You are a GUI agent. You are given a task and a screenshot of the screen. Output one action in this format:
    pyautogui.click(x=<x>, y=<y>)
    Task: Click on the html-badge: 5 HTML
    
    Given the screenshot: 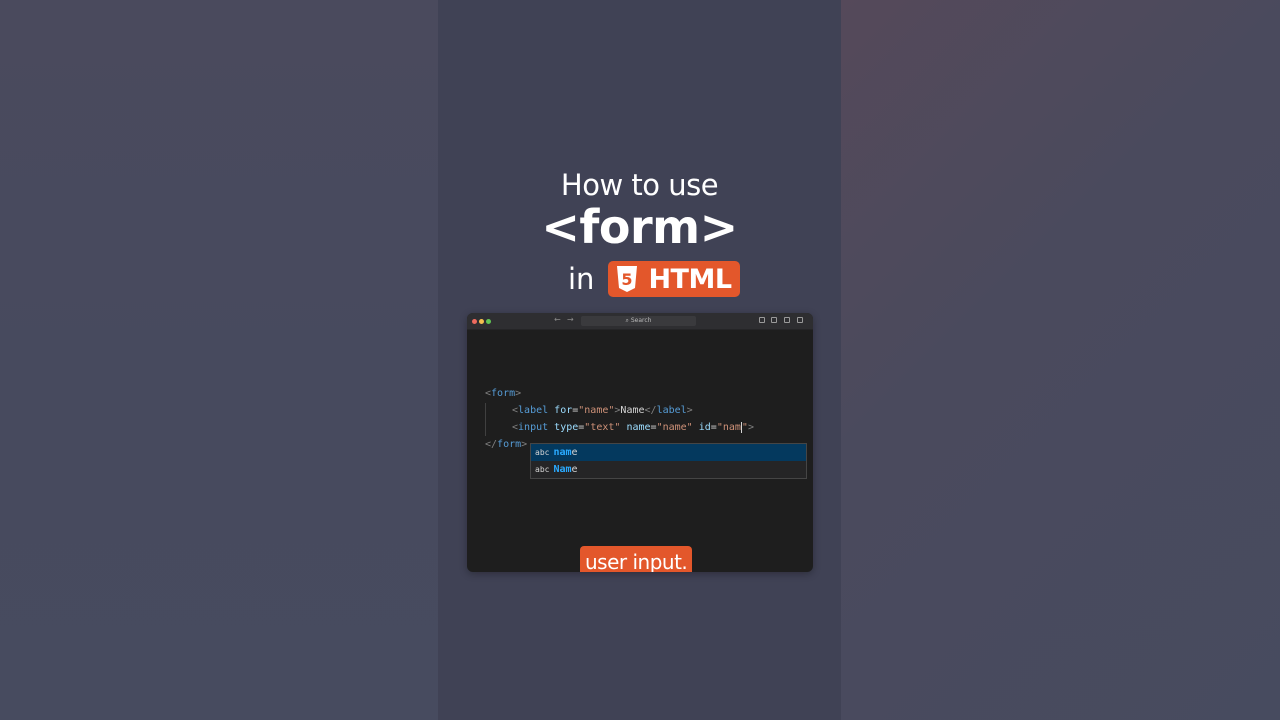 What is the action you would take?
    pyautogui.click(x=674, y=279)
    